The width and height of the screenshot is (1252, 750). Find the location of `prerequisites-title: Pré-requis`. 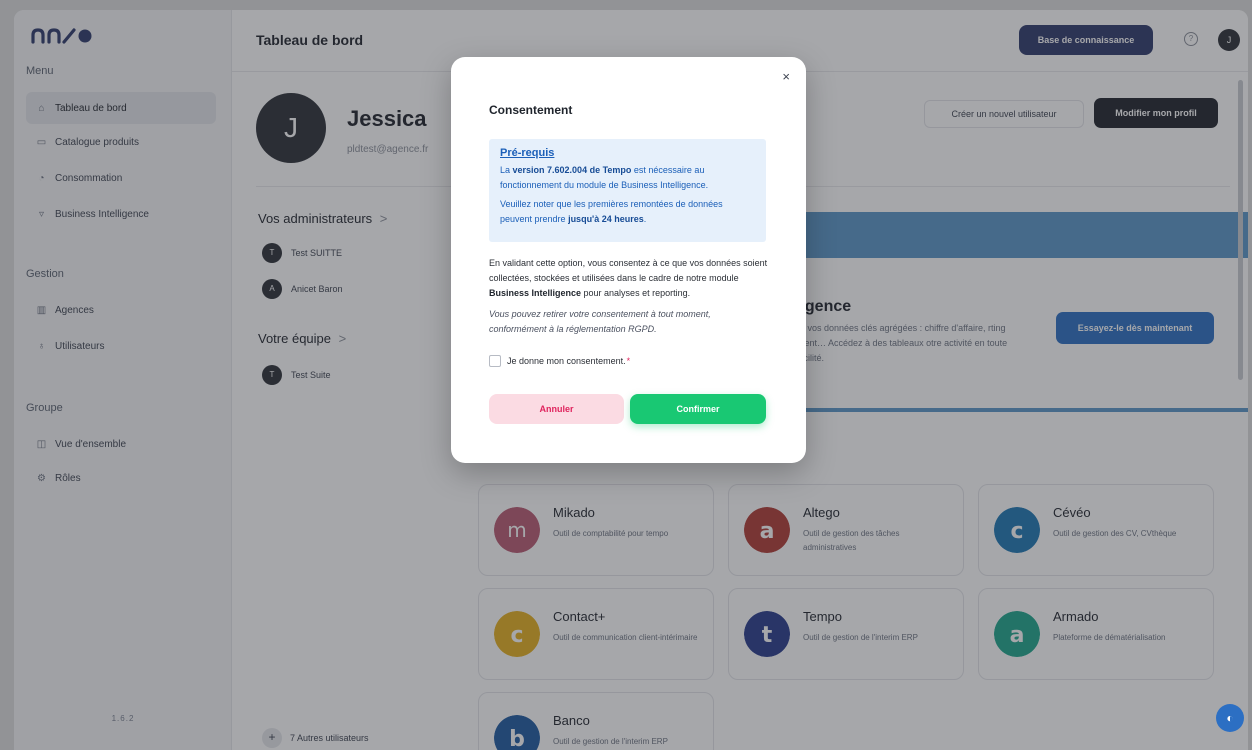

prerequisites-title: Pré-requis is located at coordinates (627, 153).